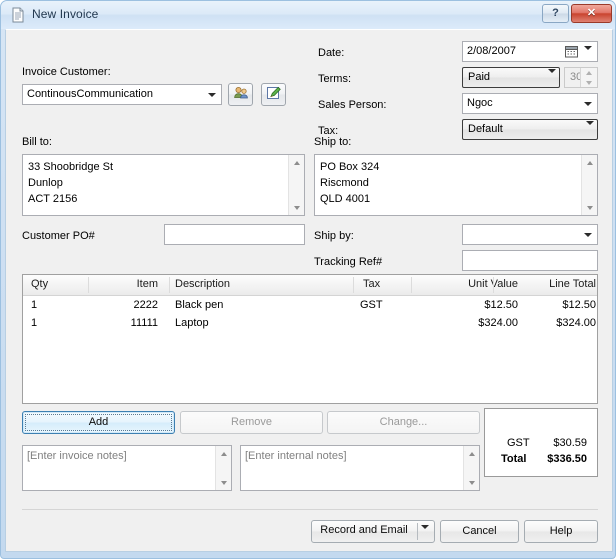 Image resolution: width=616 pixels, height=559 pixels. What do you see at coordinates (548, 284) in the screenshot?
I see `column-header-line-total: Line Total` at bounding box center [548, 284].